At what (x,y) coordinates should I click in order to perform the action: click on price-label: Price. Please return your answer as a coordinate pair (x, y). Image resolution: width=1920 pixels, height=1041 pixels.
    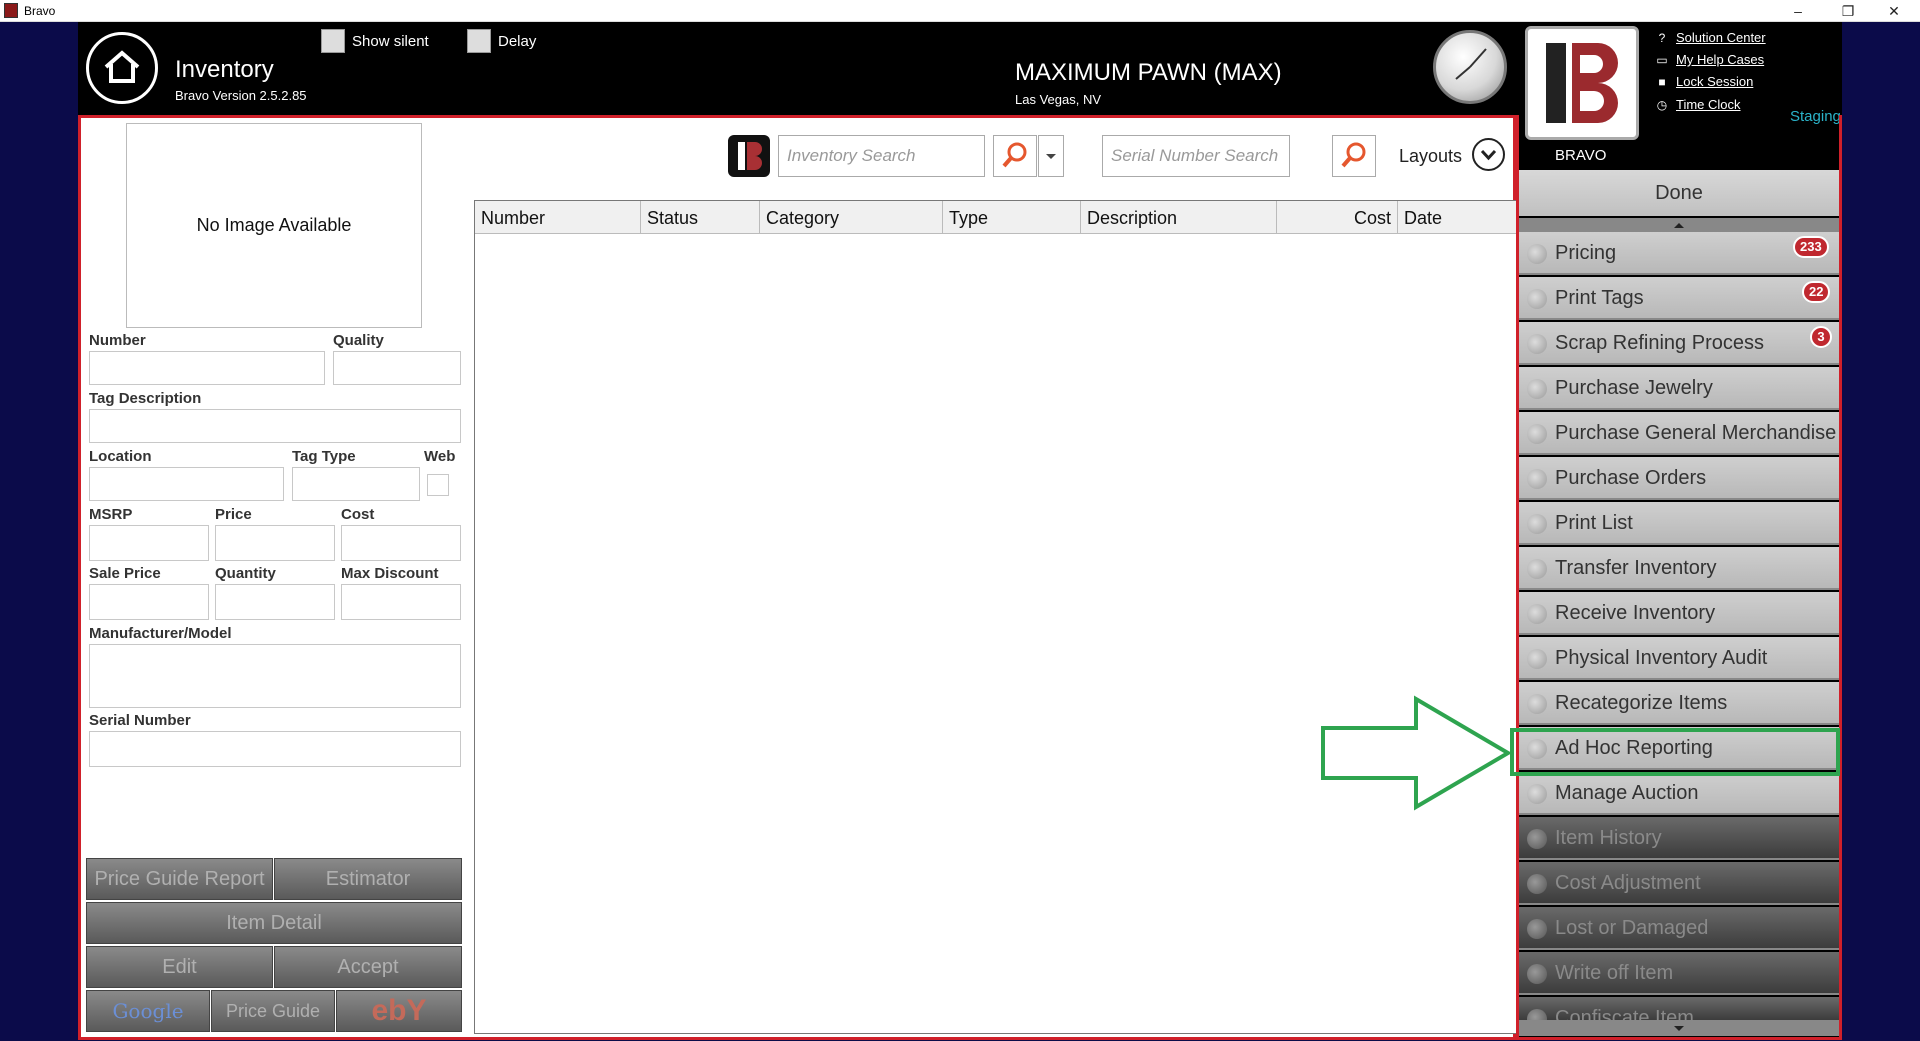
    Looking at the image, I should click on (233, 514).